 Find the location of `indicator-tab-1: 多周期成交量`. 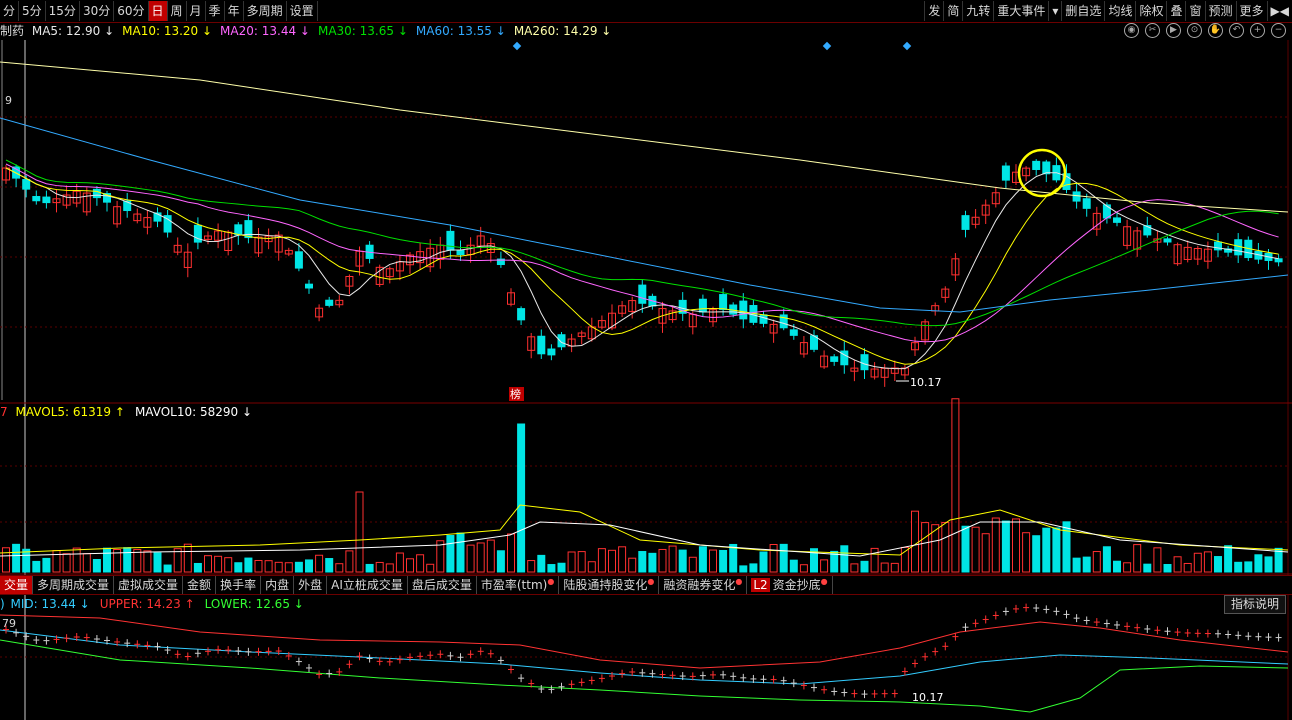

indicator-tab-1: 多周期成交量 is located at coordinates (74, 585).